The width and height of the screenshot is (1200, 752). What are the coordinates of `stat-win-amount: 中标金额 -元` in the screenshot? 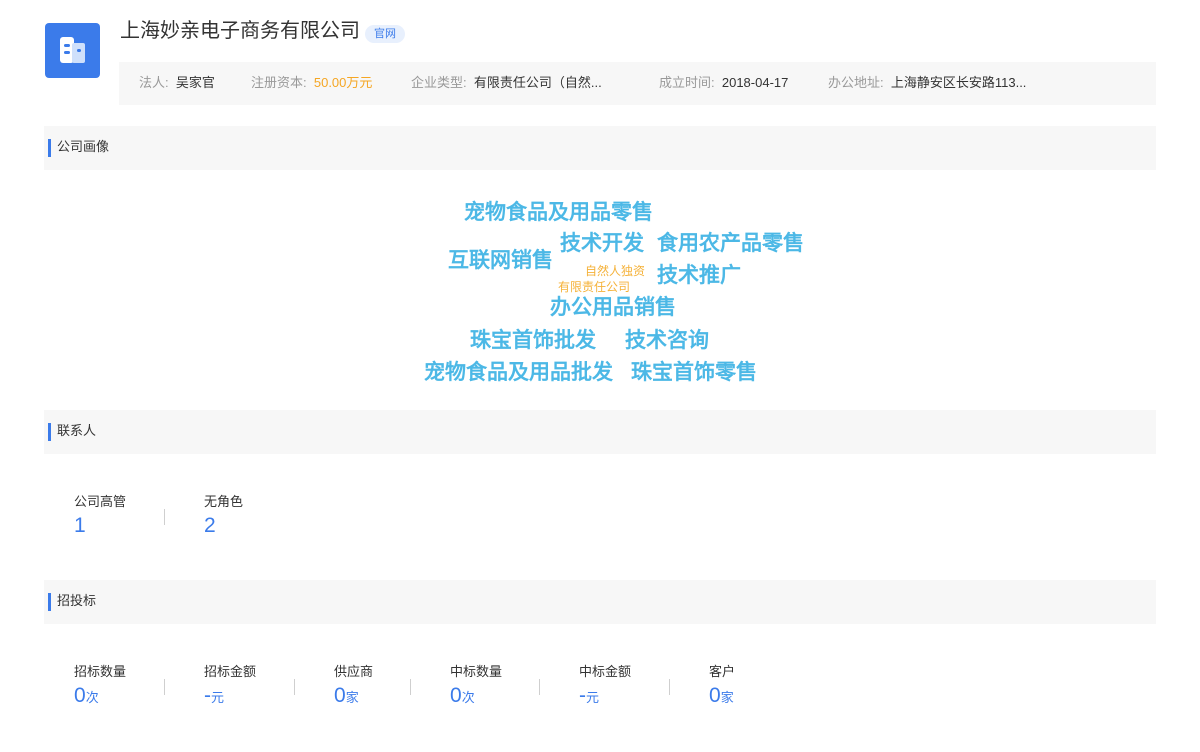 It's located at (605, 687).